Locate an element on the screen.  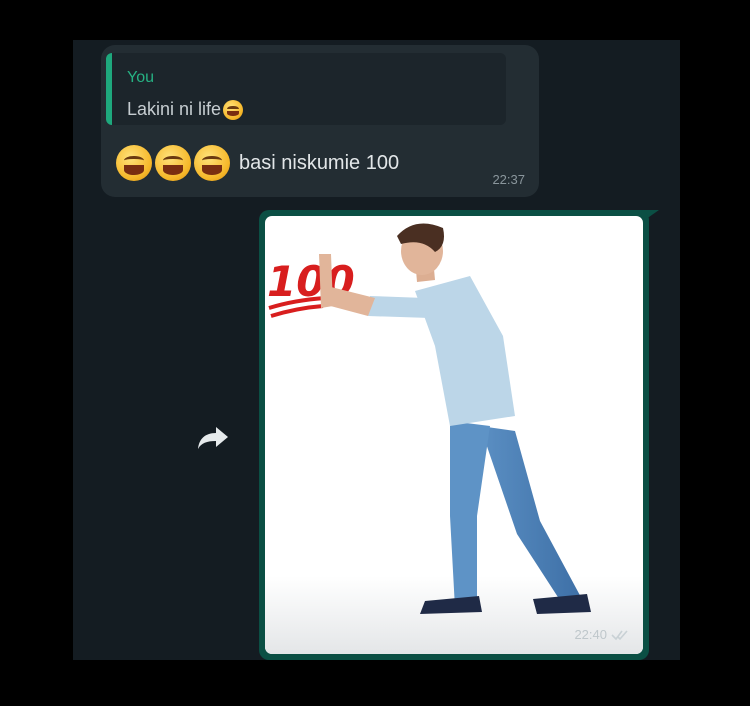
quoted-text-row: Lakini ni life is located at coordinates (185, 109).